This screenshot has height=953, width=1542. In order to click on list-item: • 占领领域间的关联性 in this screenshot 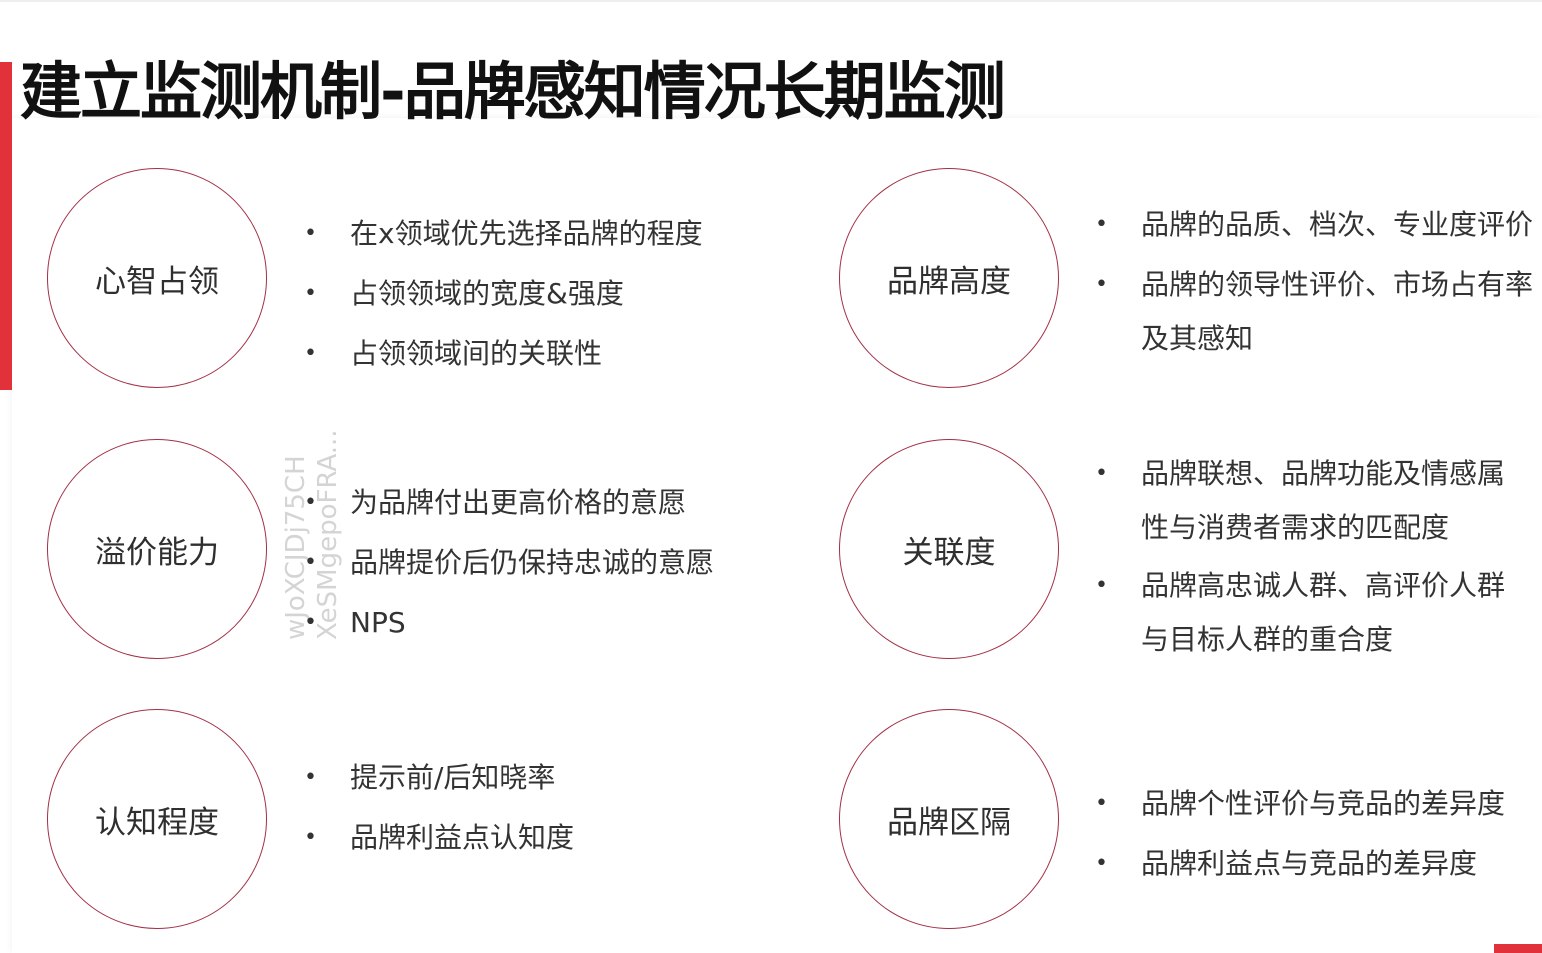, I will do `click(503, 354)`.